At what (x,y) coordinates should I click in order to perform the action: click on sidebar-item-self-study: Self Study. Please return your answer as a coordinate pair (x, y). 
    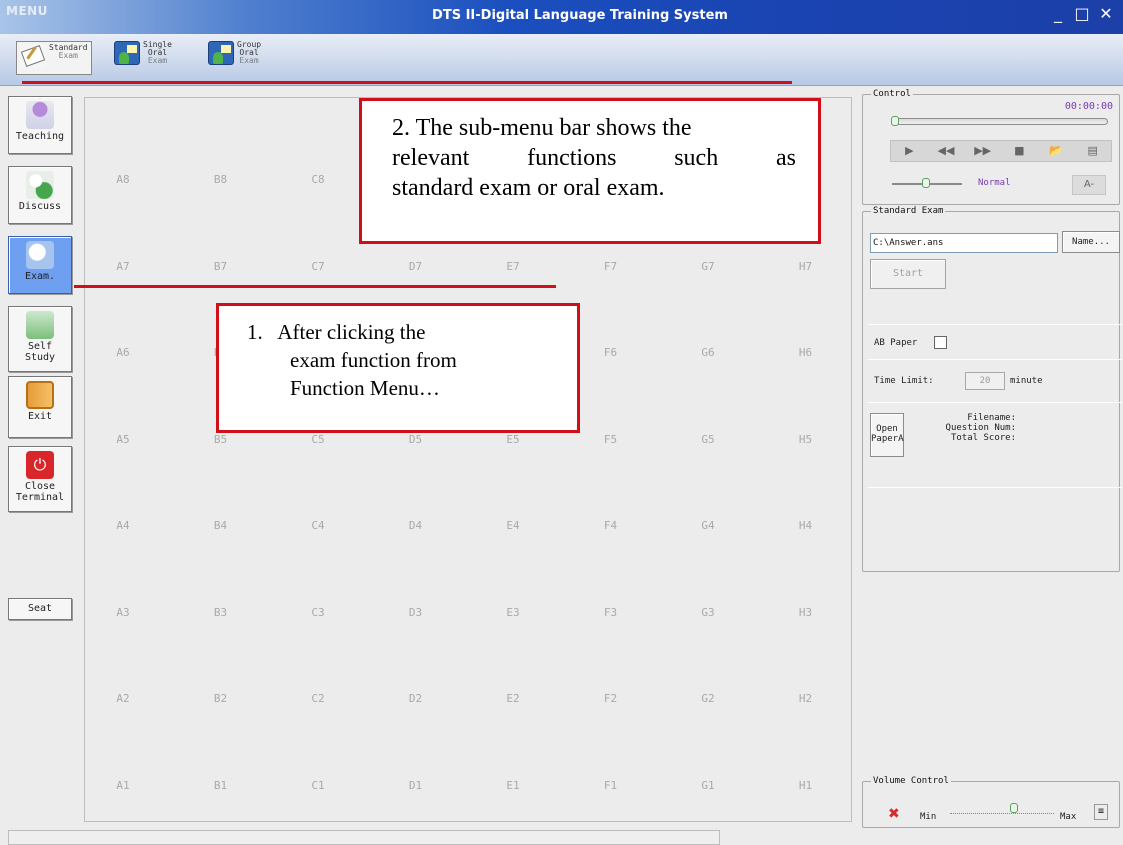
    Looking at the image, I should click on (40, 339).